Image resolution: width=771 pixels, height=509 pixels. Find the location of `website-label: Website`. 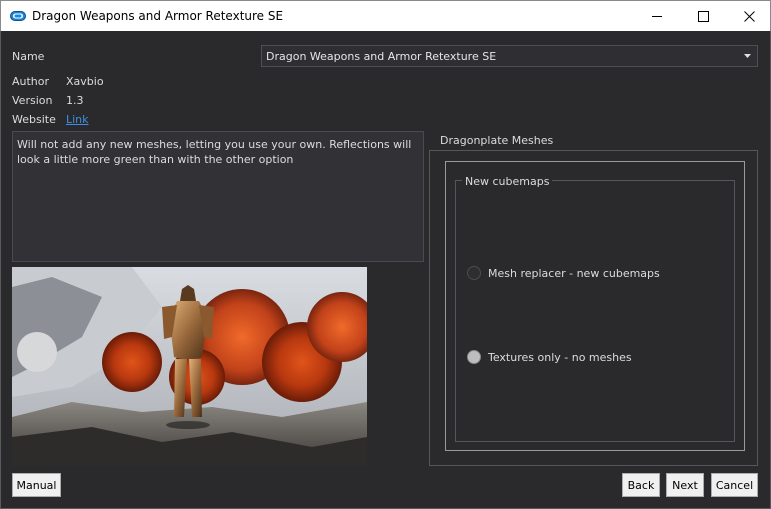

website-label: Website is located at coordinates (34, 119).